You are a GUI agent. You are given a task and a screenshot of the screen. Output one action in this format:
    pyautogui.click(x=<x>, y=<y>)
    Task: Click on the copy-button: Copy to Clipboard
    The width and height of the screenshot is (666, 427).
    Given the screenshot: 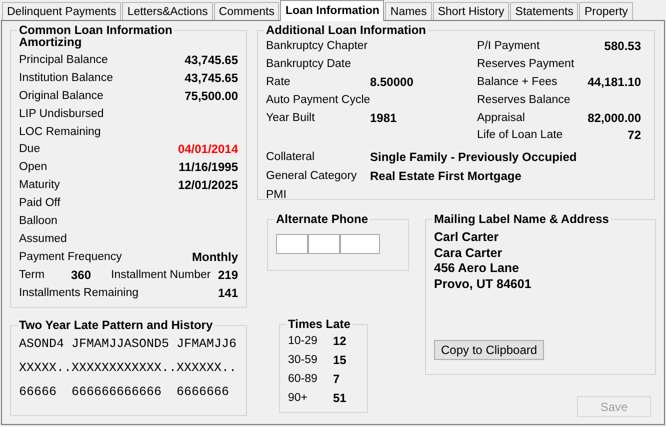 What is the action you would take?
    pyautogui.click(x=489, y=350)
    